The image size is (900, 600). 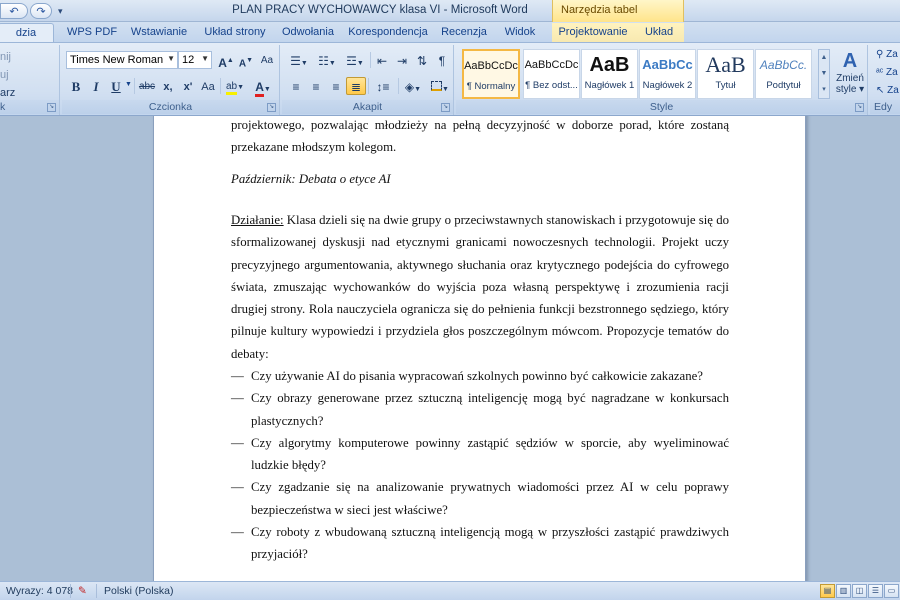 What do you see at coordinates (128, 84) in the screenshot?
I see `underline-dropdown-icon: ▼` at bounding box center [128, 84].